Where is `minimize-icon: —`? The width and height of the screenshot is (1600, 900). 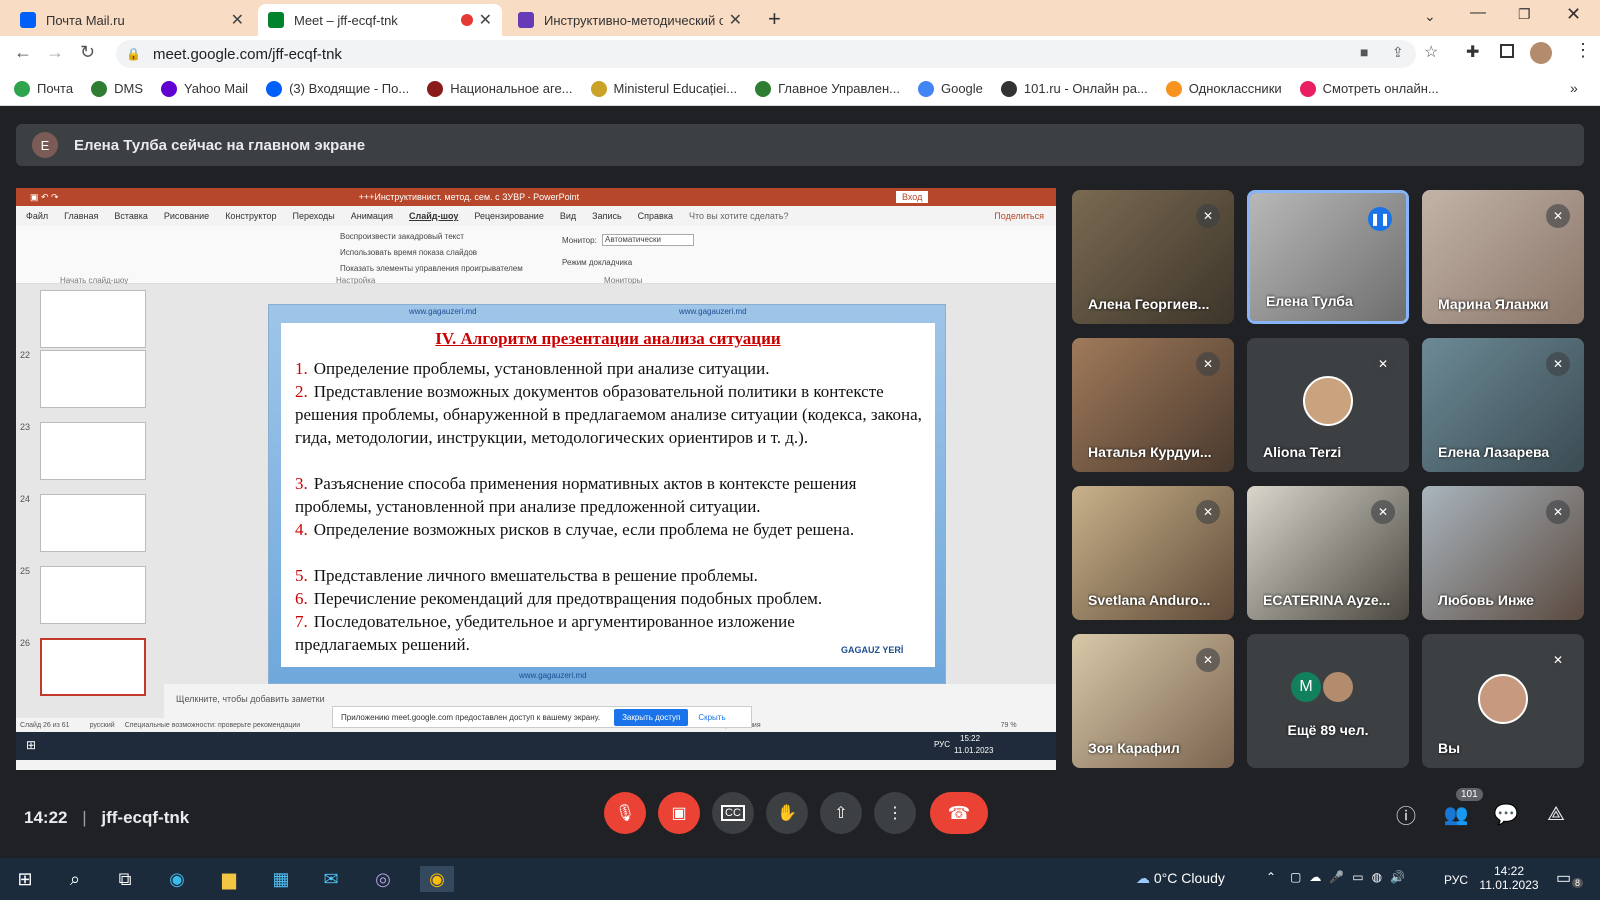
minimize-icon: — is located at coordinates (1478, 13).